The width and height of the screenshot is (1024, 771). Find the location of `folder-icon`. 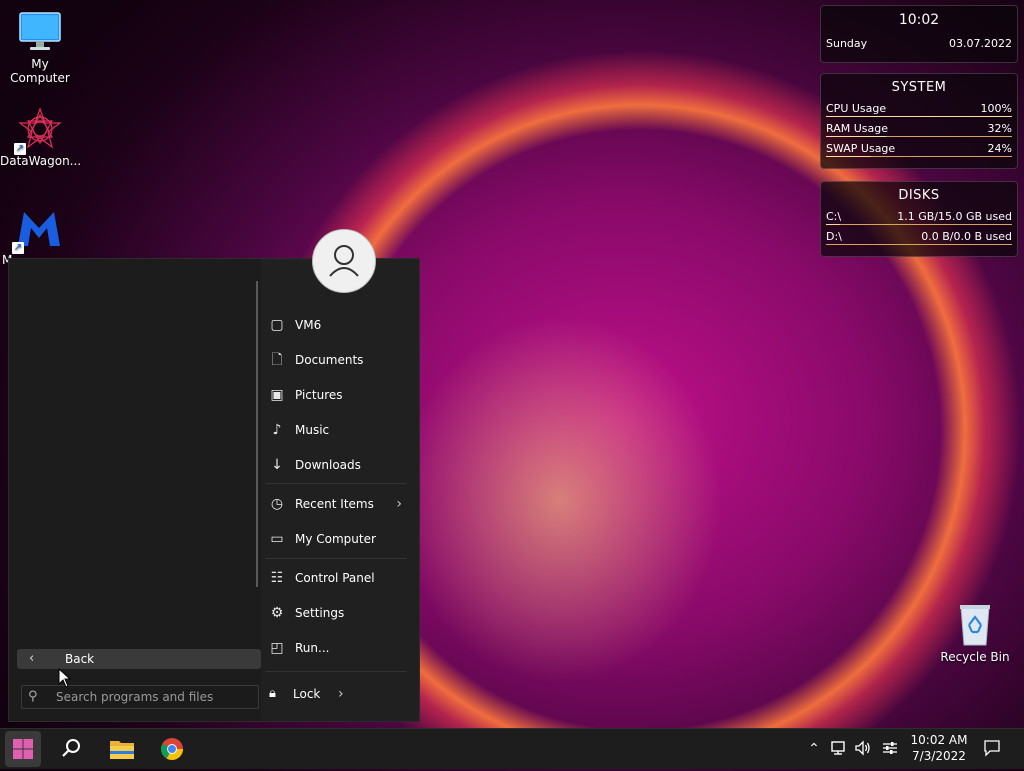

folder-icon is located at coordinates (122, 750).